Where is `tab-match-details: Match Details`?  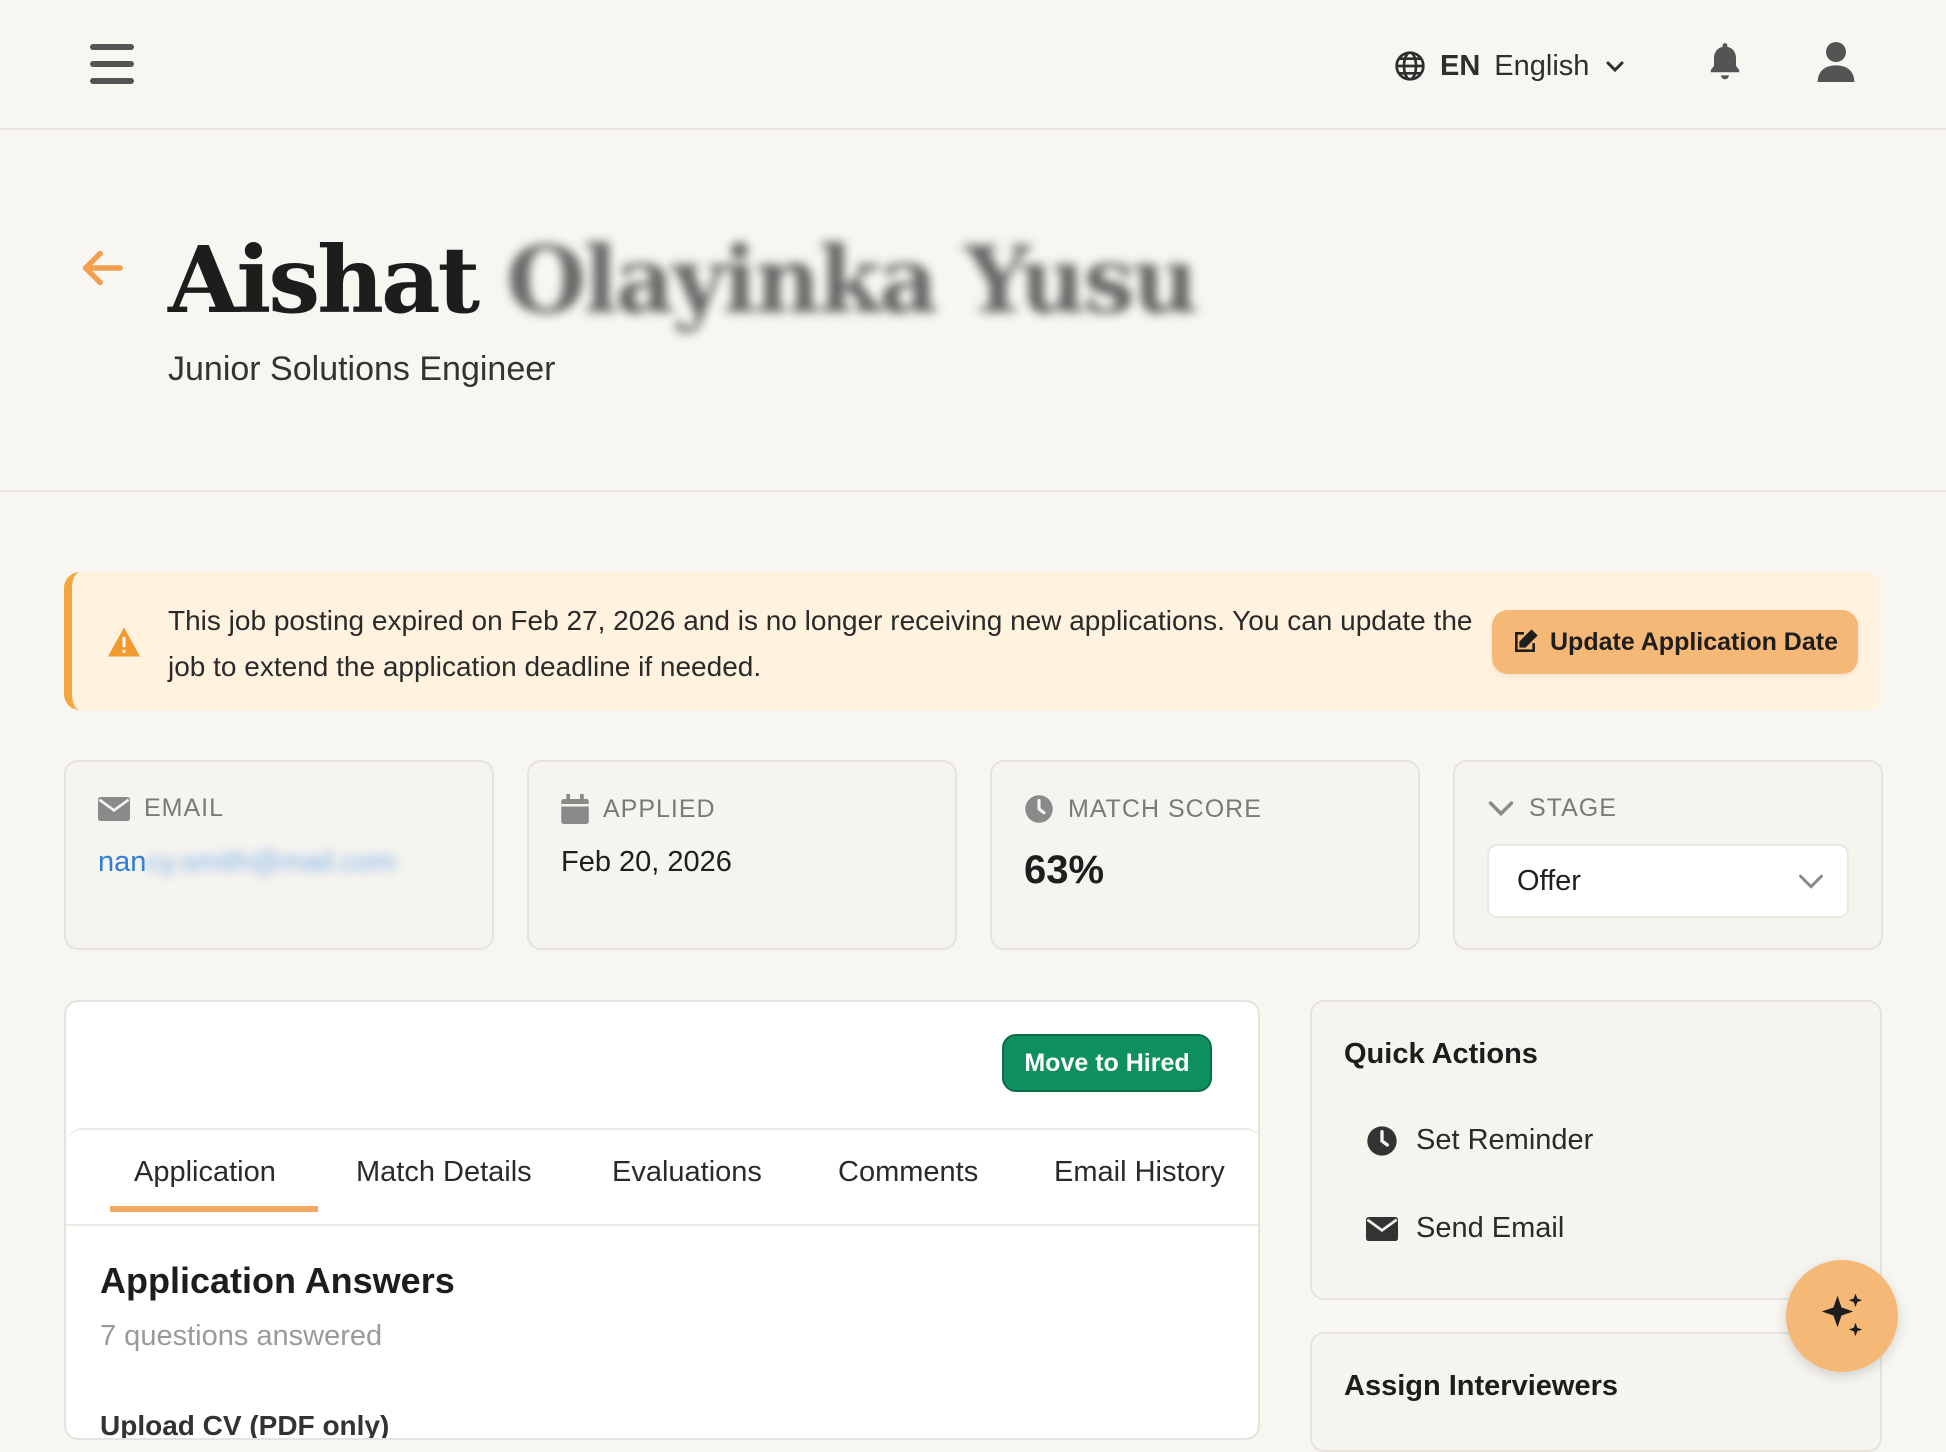
tab-match-details: Match Details is located at coordinates (444, 1172).